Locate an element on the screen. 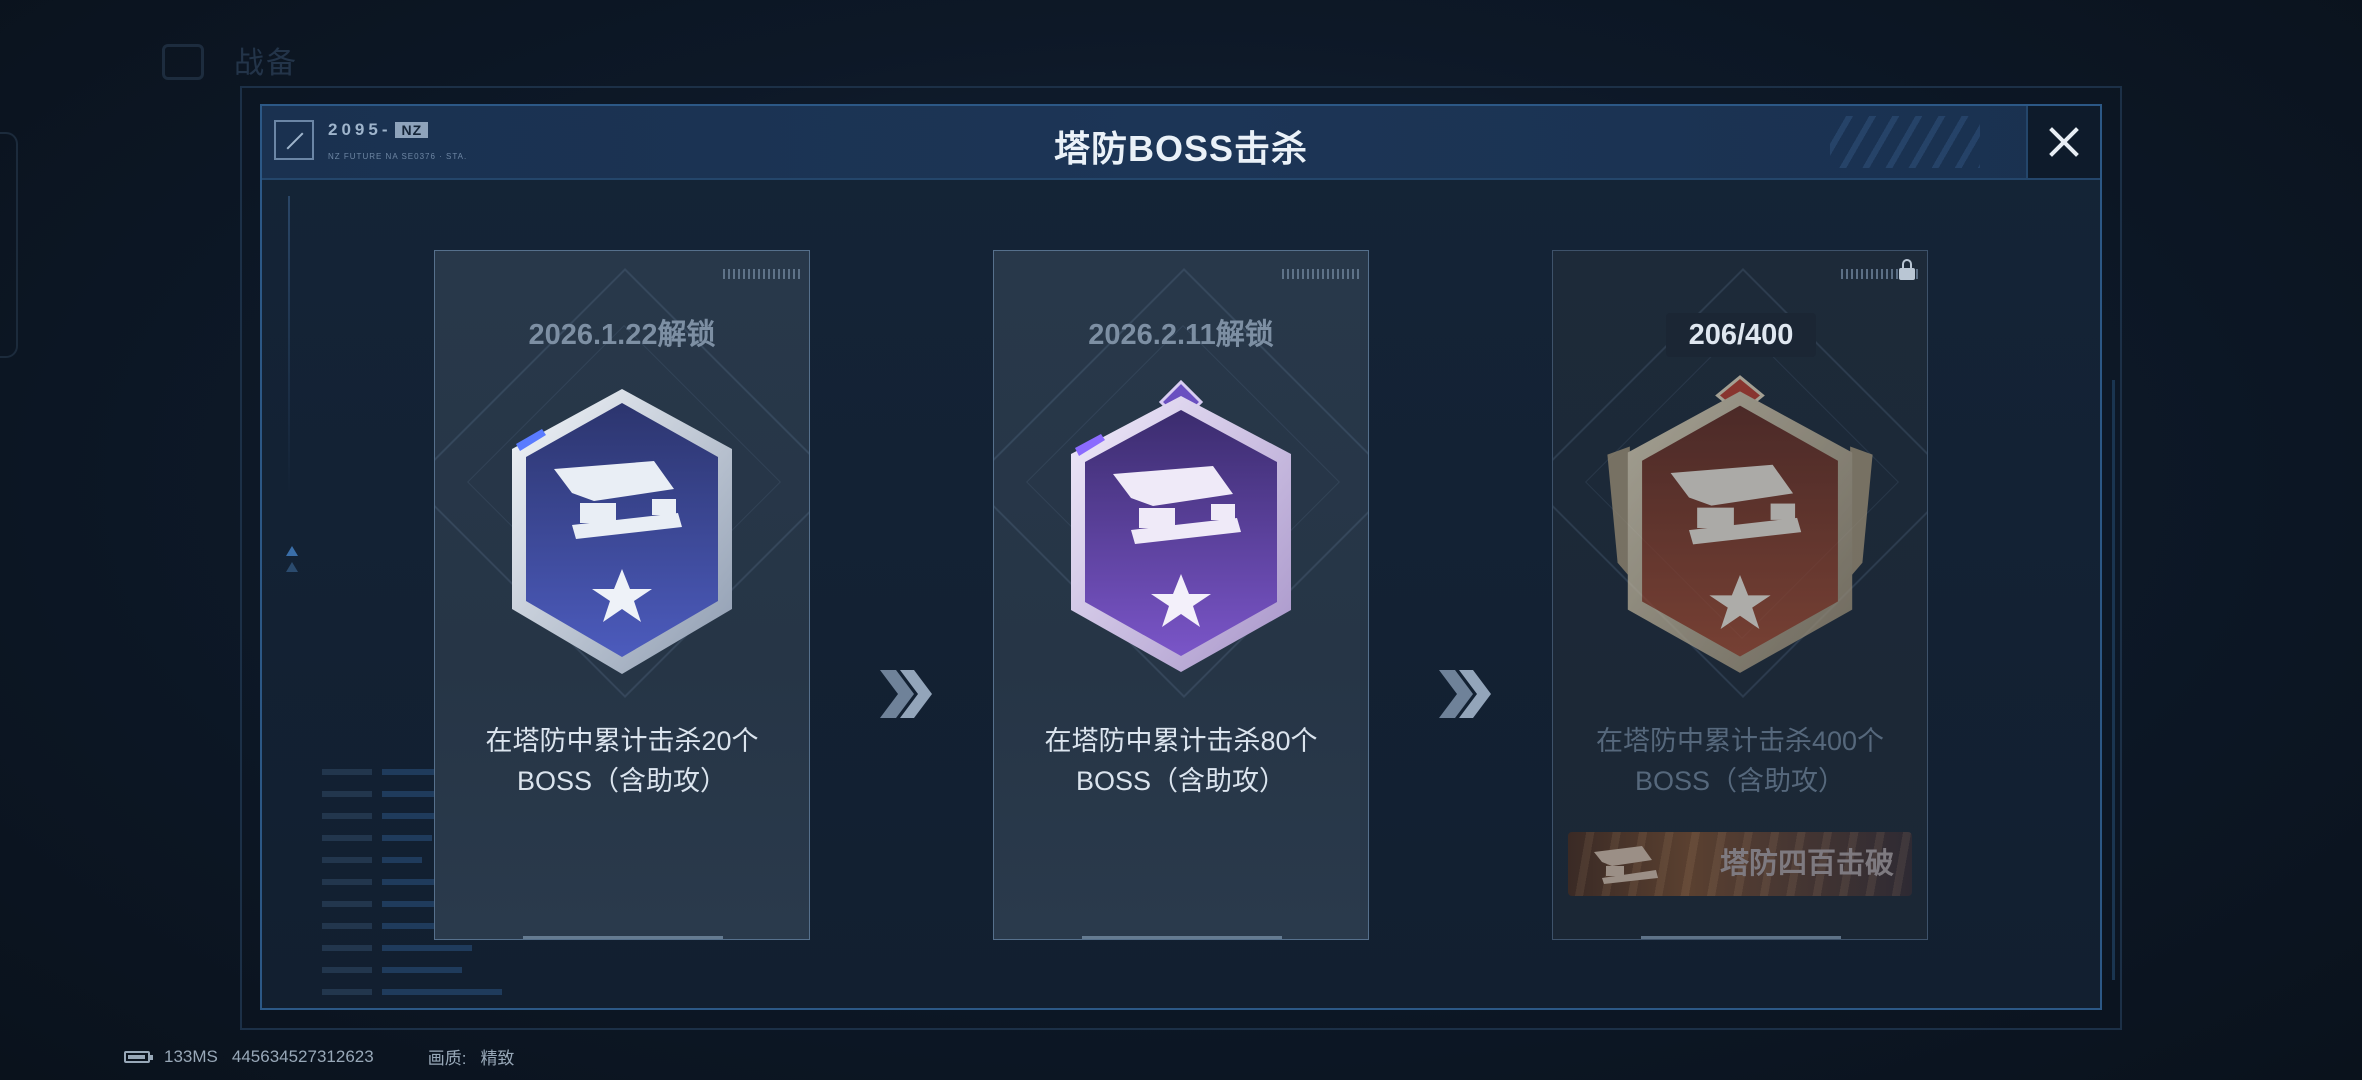  close-button is located at coordinates (2063, 142).